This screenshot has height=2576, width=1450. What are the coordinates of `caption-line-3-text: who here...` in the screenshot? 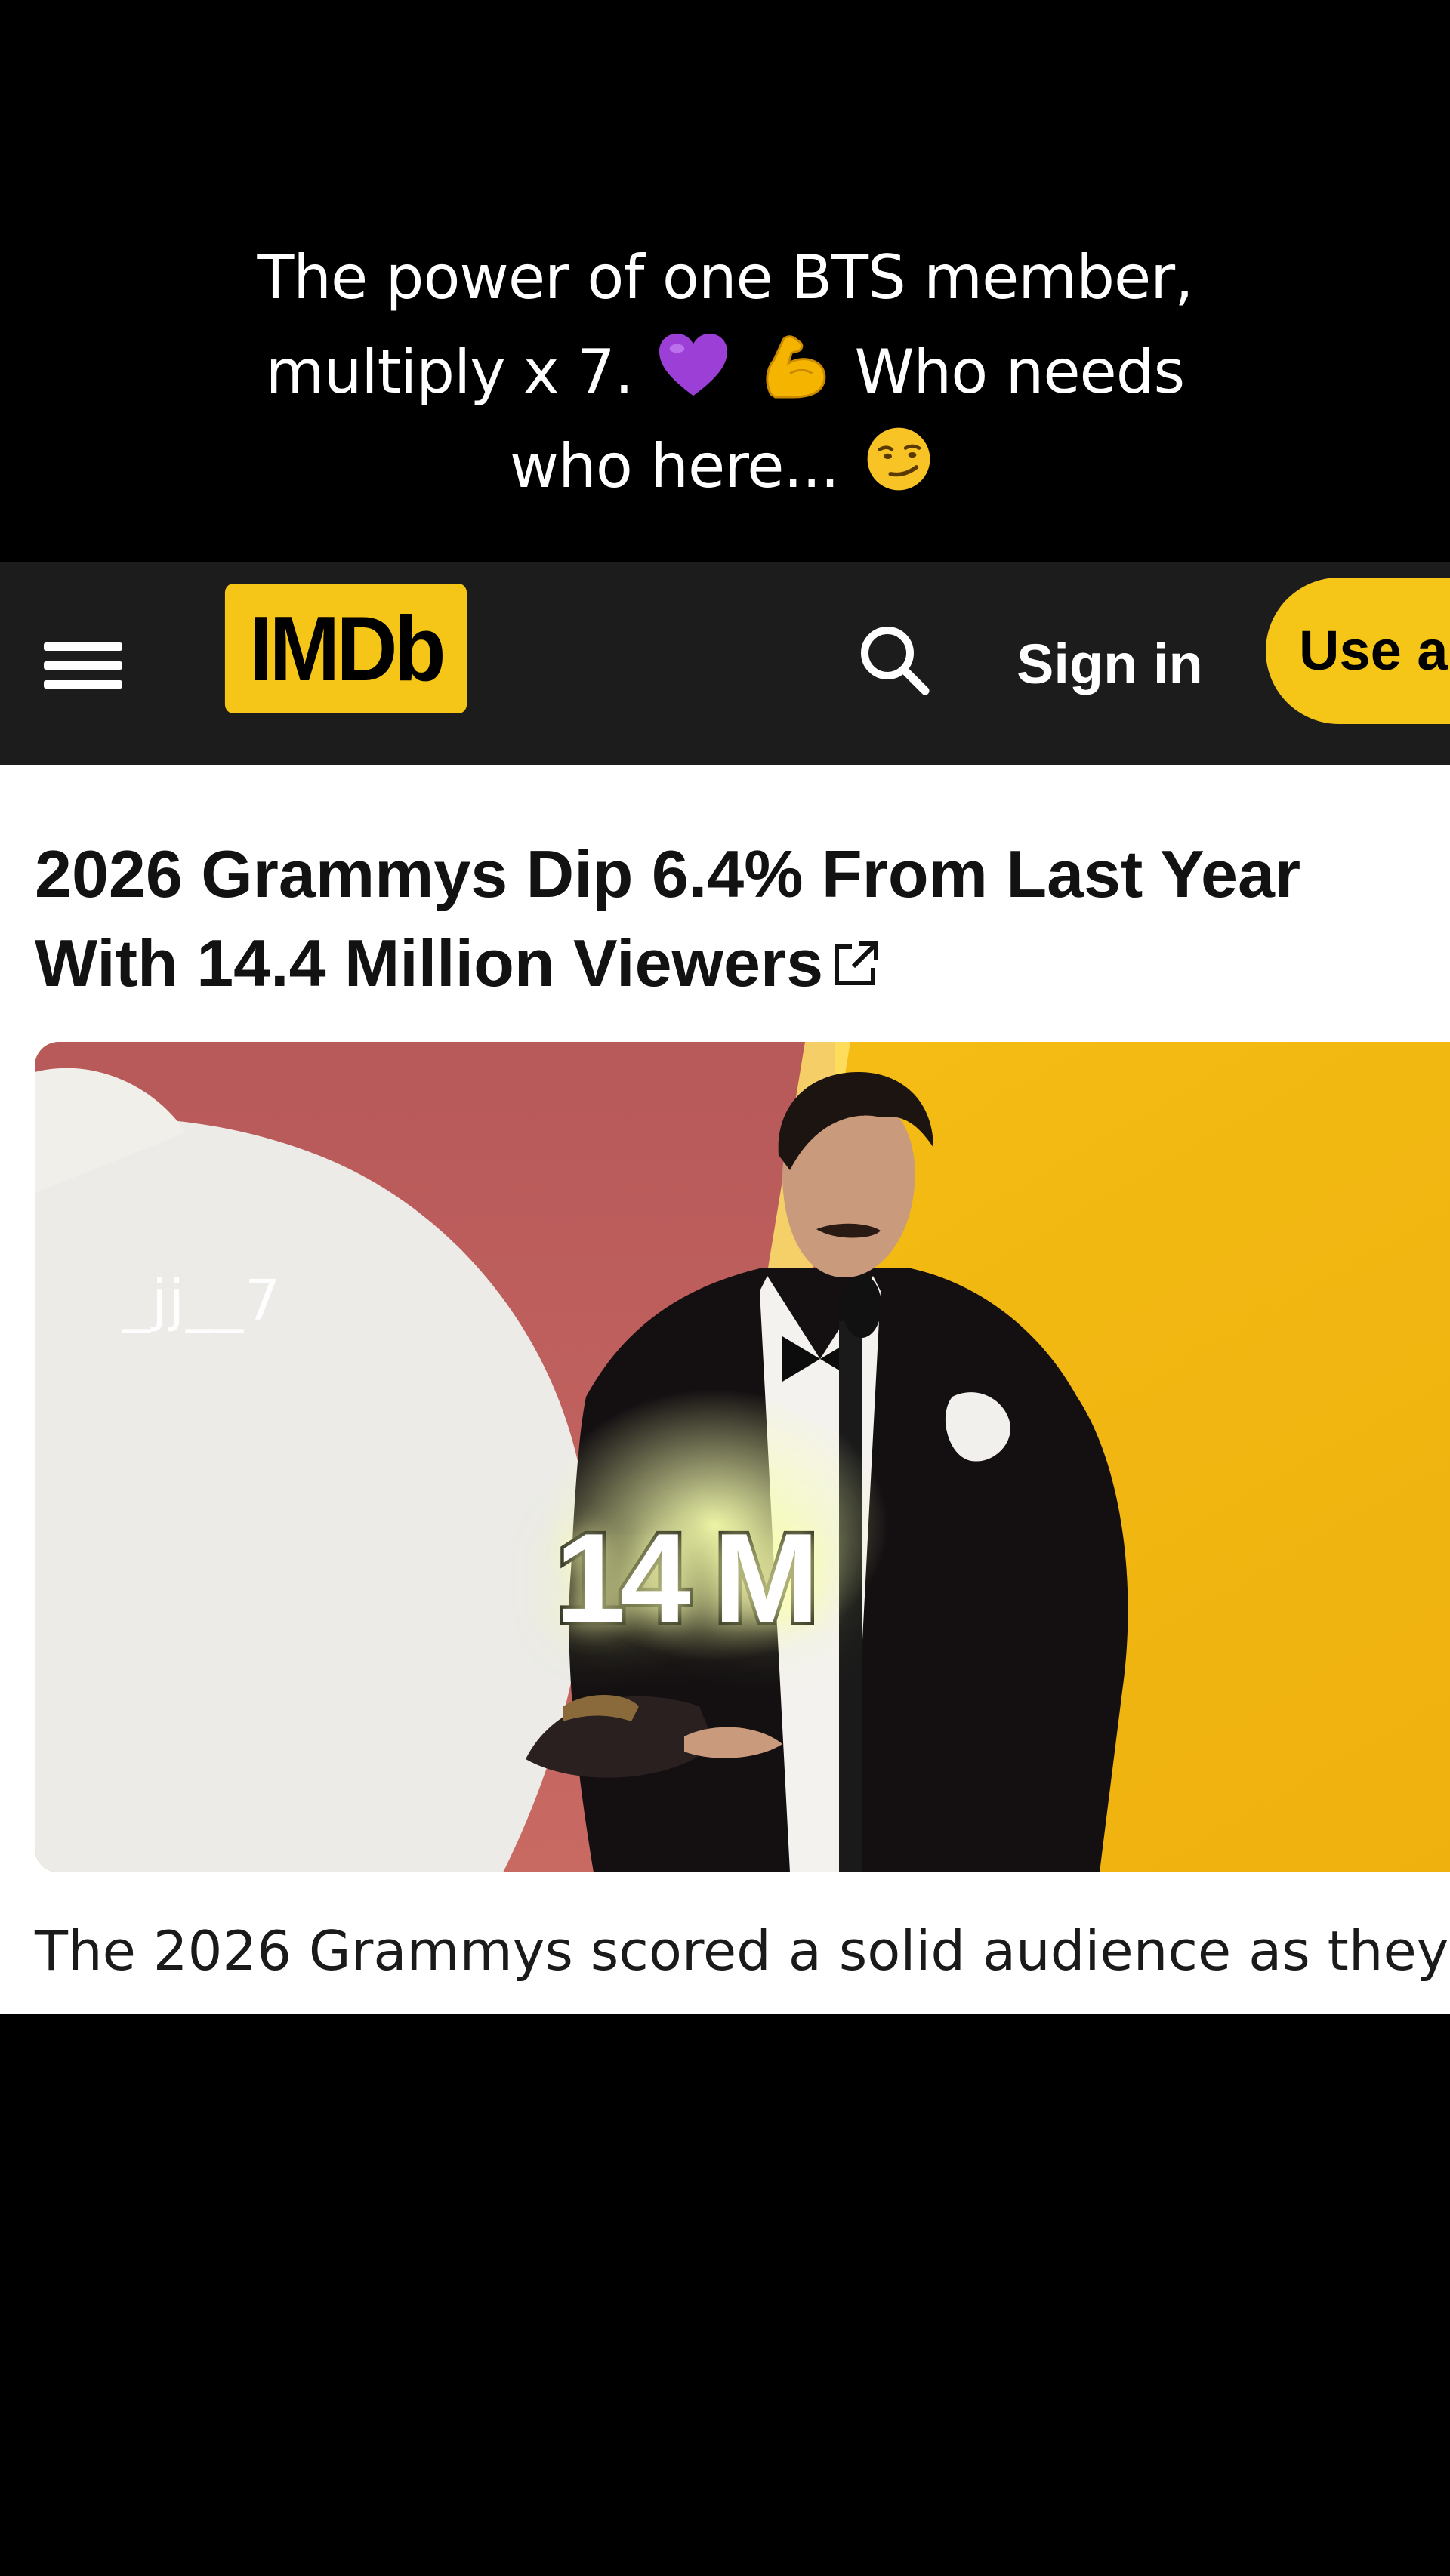 It's located at (674, 466).